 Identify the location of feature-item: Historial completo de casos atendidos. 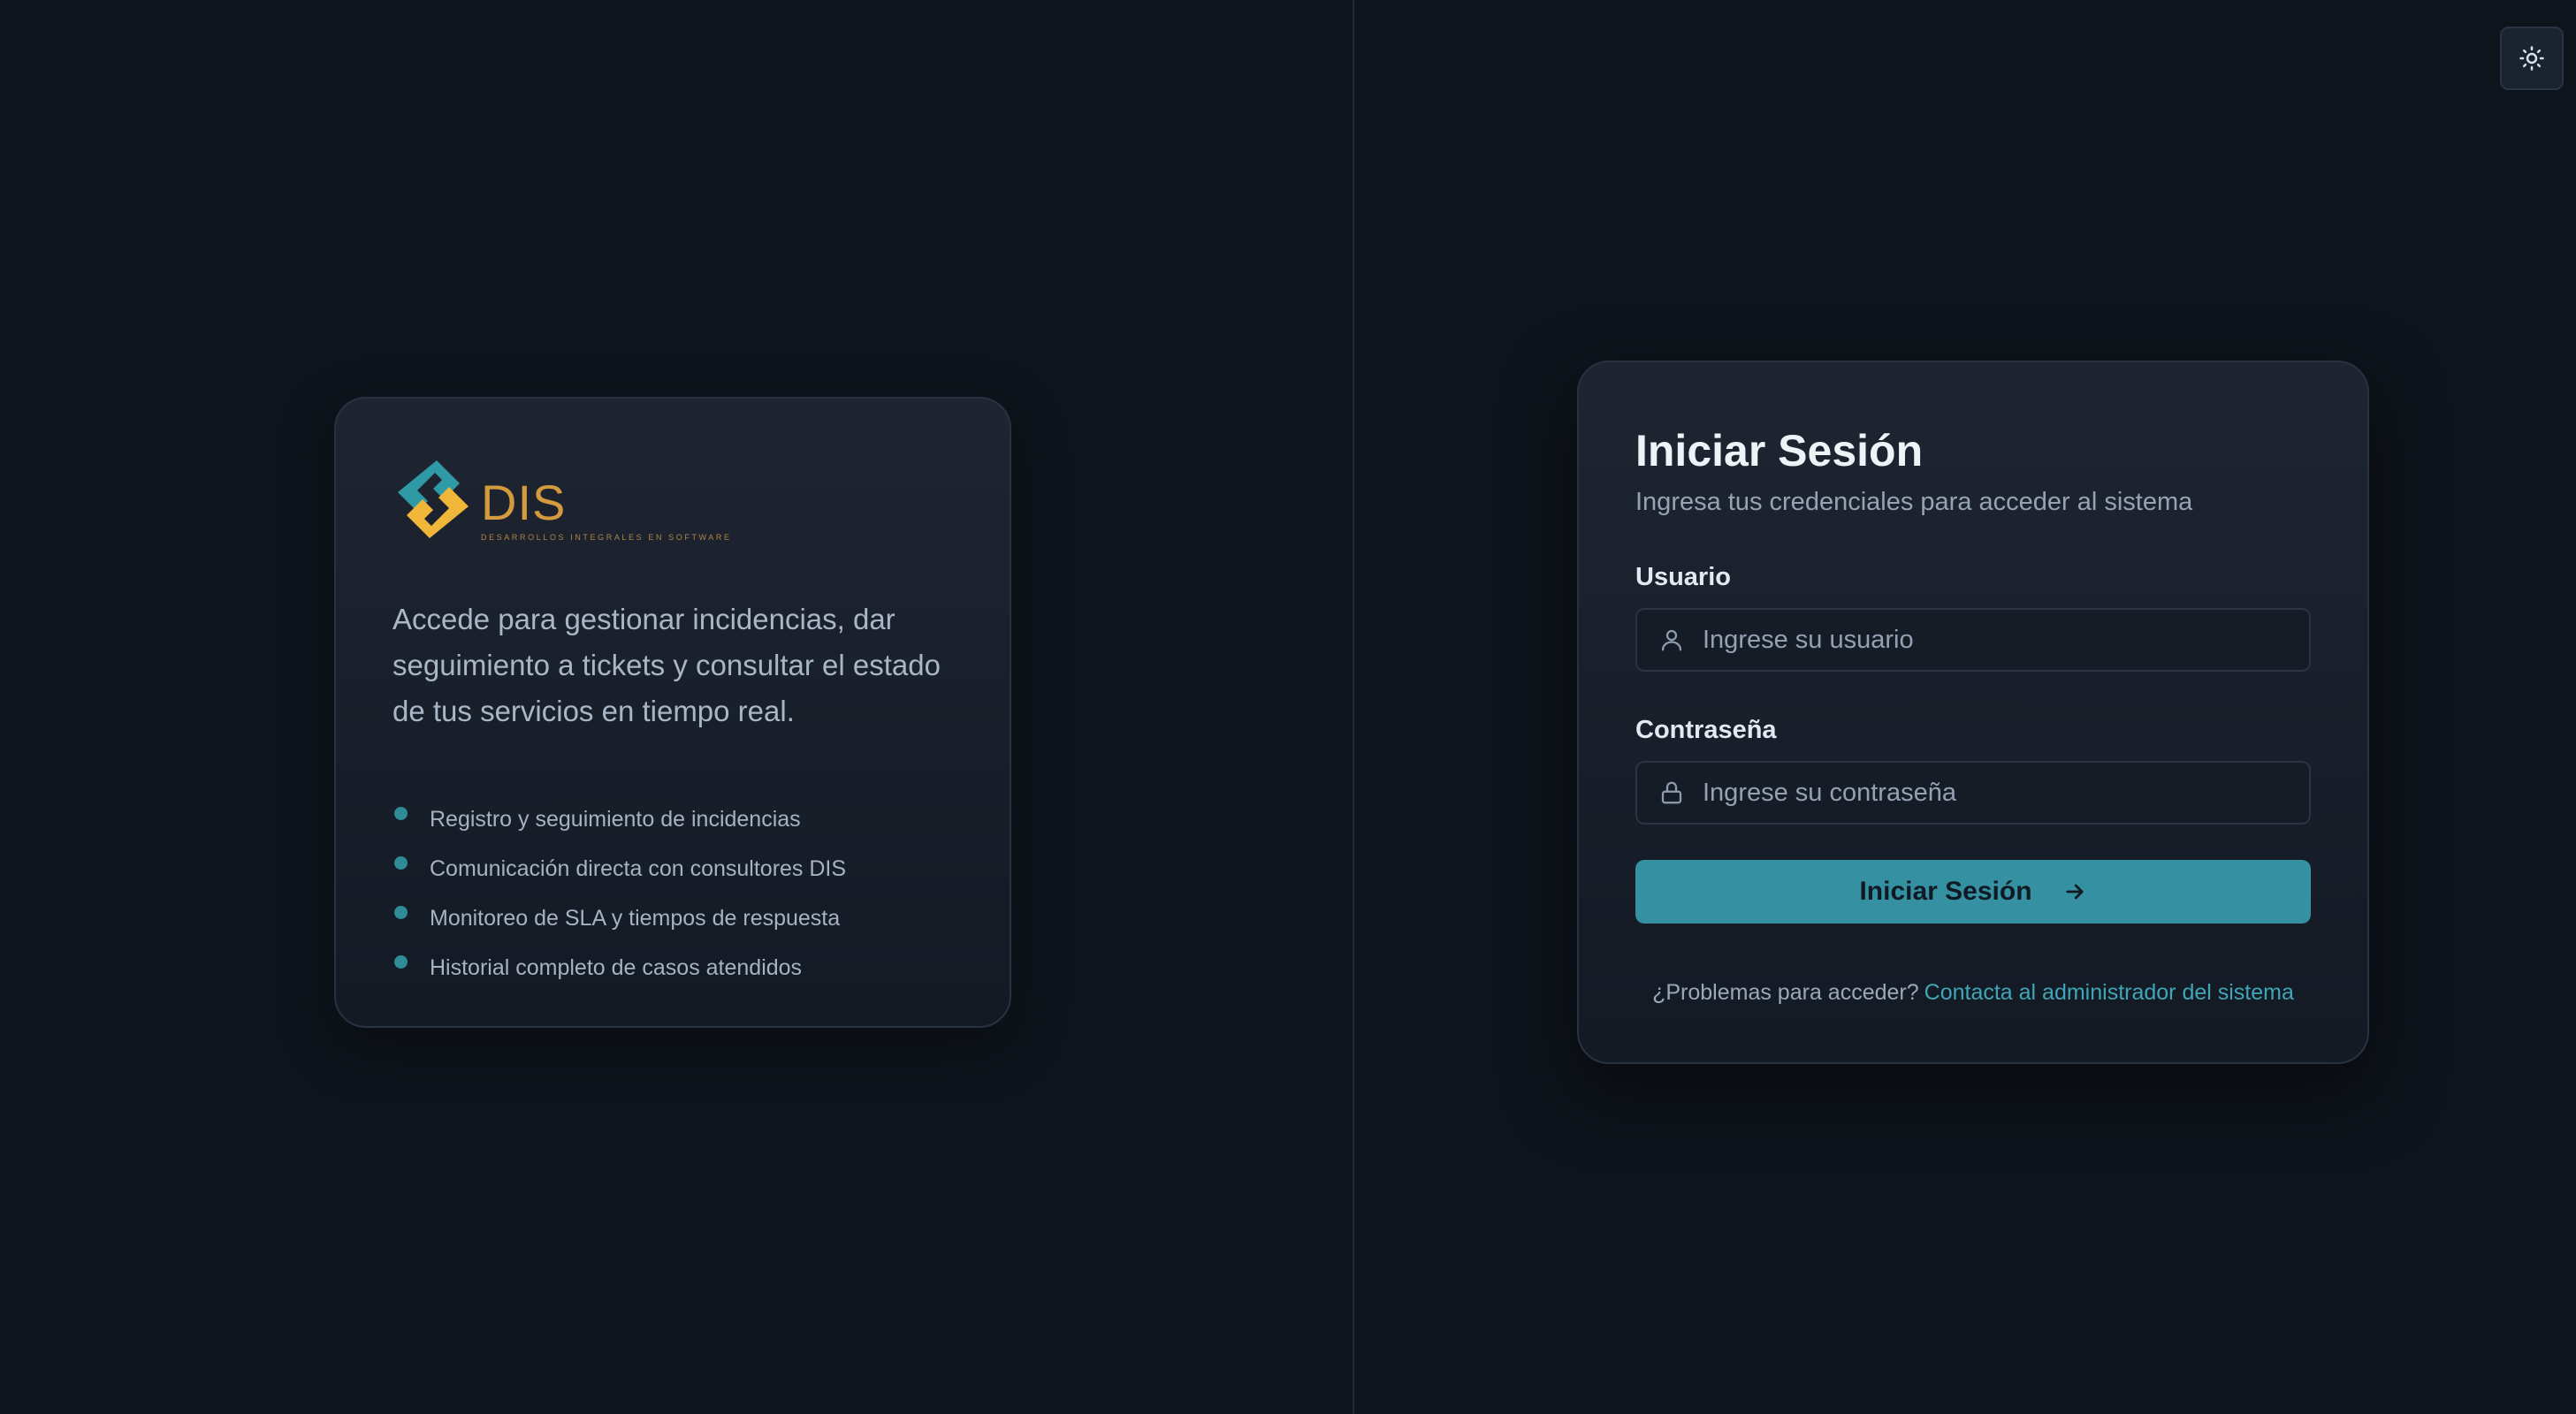
(672, 967).